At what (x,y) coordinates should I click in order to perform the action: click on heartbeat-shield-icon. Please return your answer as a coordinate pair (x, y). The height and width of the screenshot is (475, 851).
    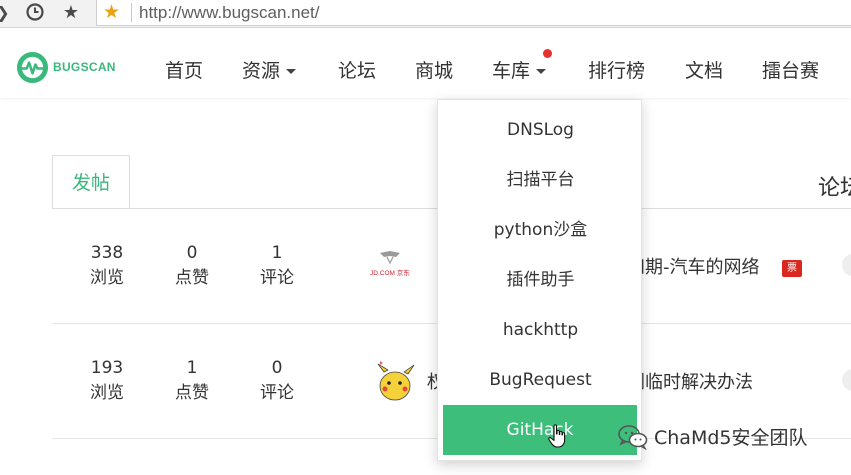
    Looking at the image, I should click on (32, 67).